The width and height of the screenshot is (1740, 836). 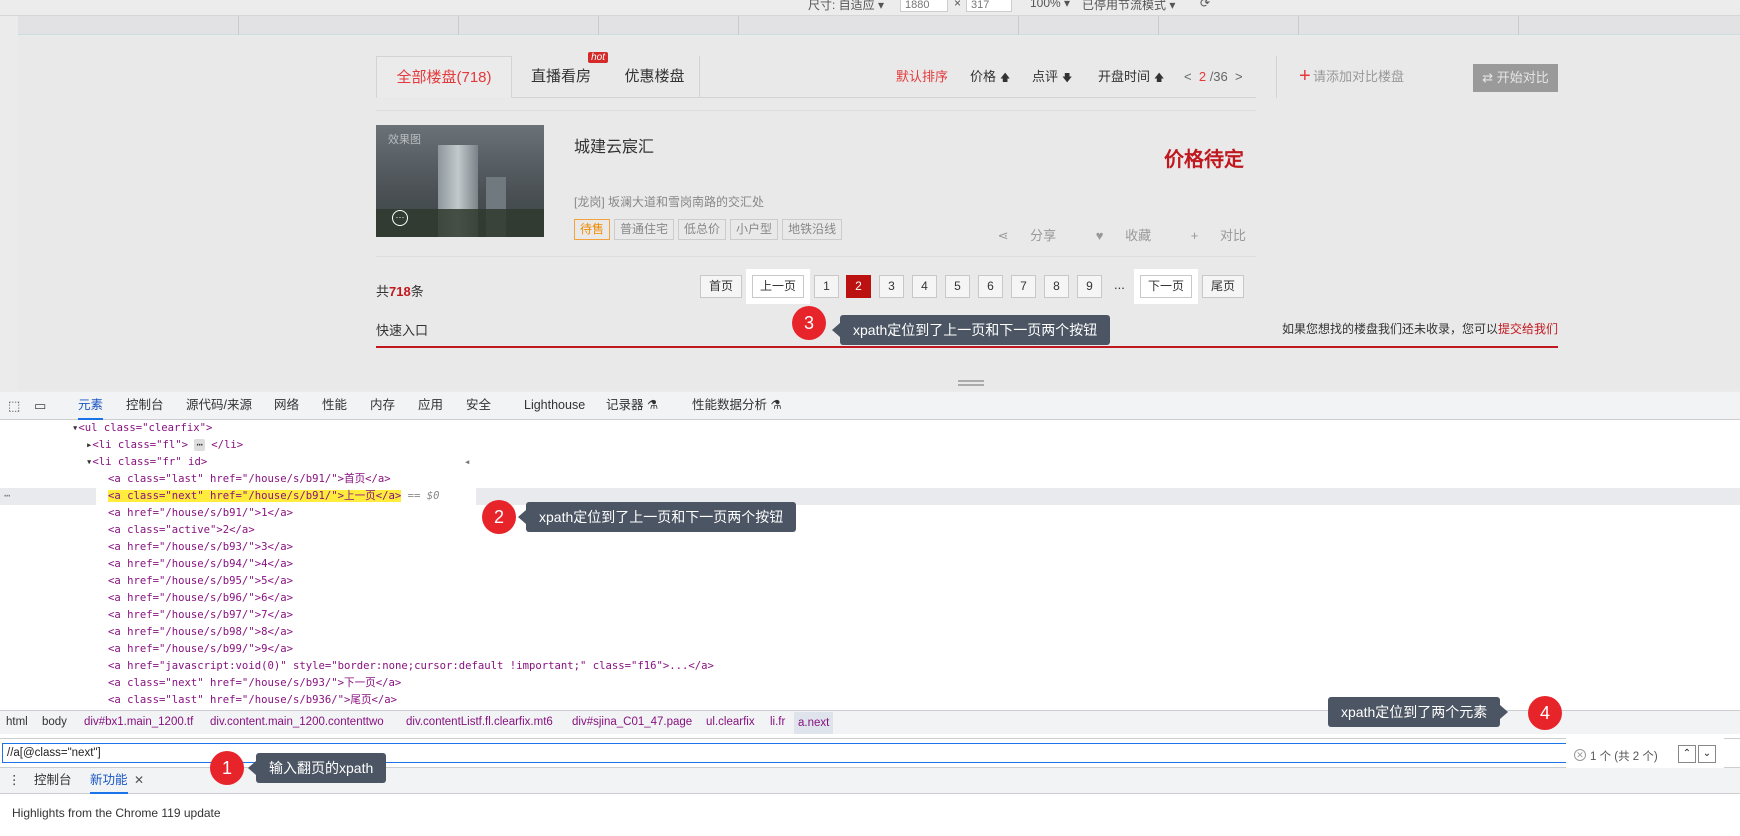 I want to click on last-page-button: 尾页, so click(x=1223, y=286).